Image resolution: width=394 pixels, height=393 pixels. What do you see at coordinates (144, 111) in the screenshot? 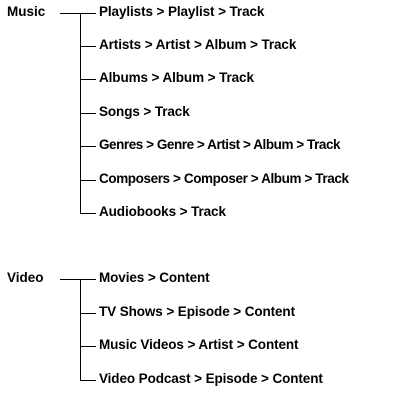
I see `music-item-songs: Songs > Track` at bounding box center [144, 111].